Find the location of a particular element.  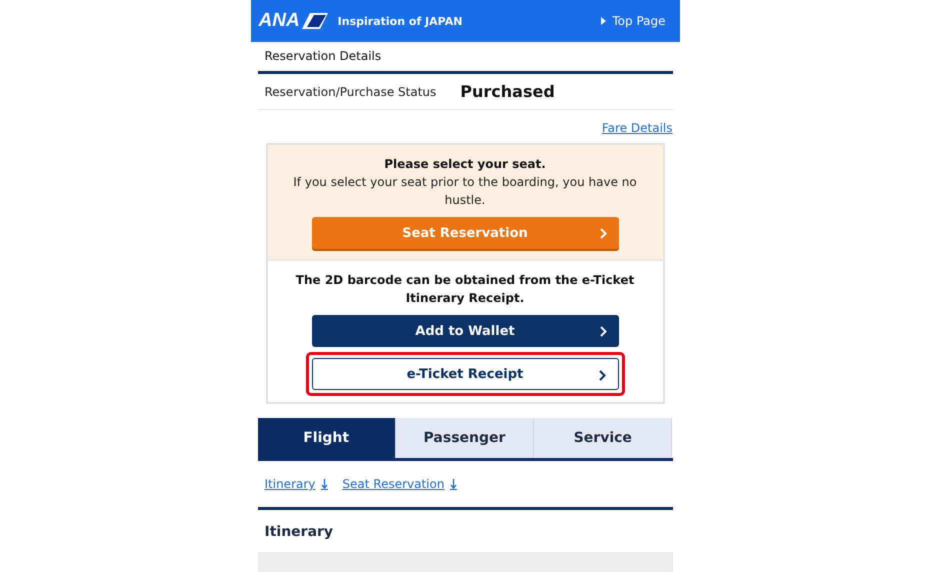

tab: Passenger is located at coordinates (465, 438).